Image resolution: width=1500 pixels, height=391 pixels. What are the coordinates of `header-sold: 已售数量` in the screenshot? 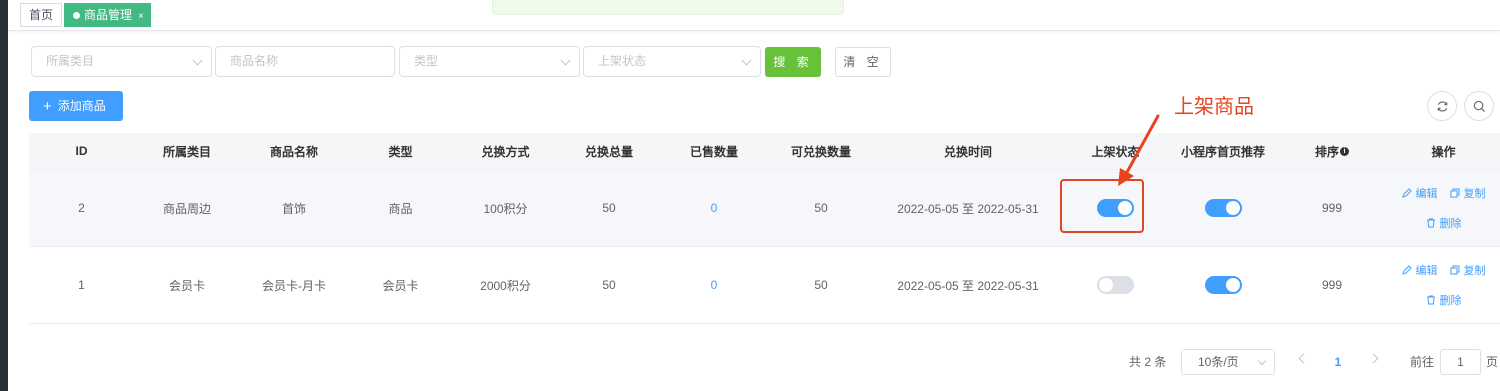 It's located at (713, 151).